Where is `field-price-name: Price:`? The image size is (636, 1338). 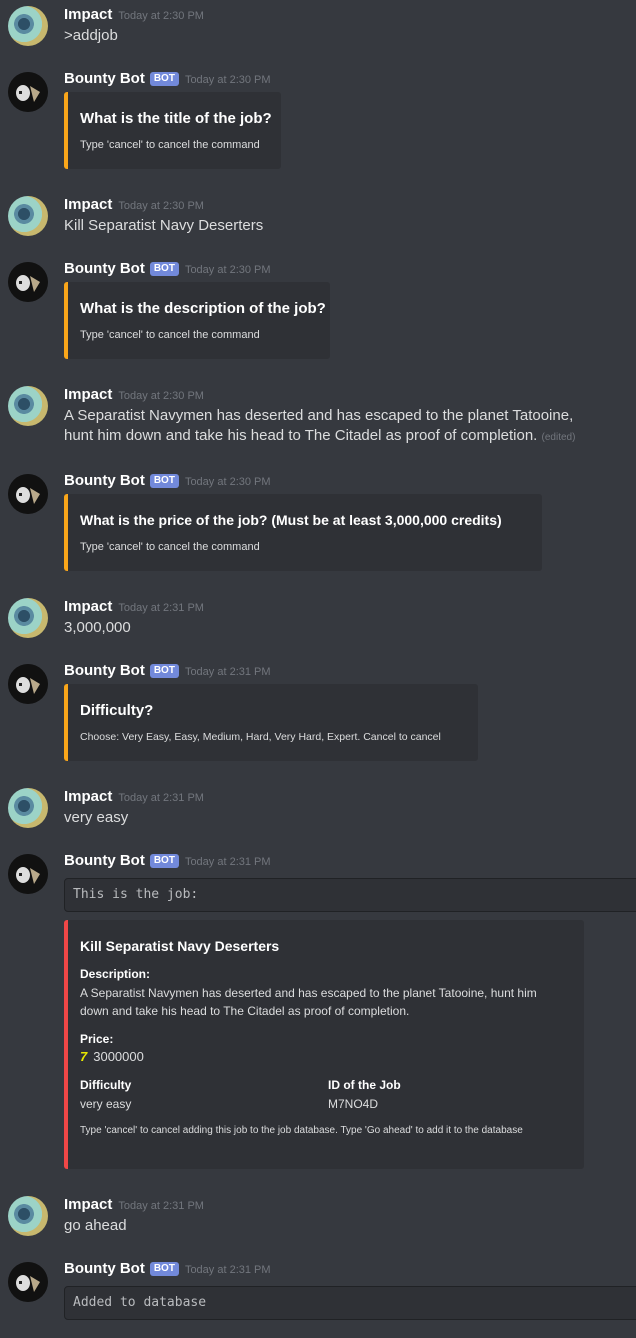
field-price-name: Price: is located at coordinates (97, 1039).